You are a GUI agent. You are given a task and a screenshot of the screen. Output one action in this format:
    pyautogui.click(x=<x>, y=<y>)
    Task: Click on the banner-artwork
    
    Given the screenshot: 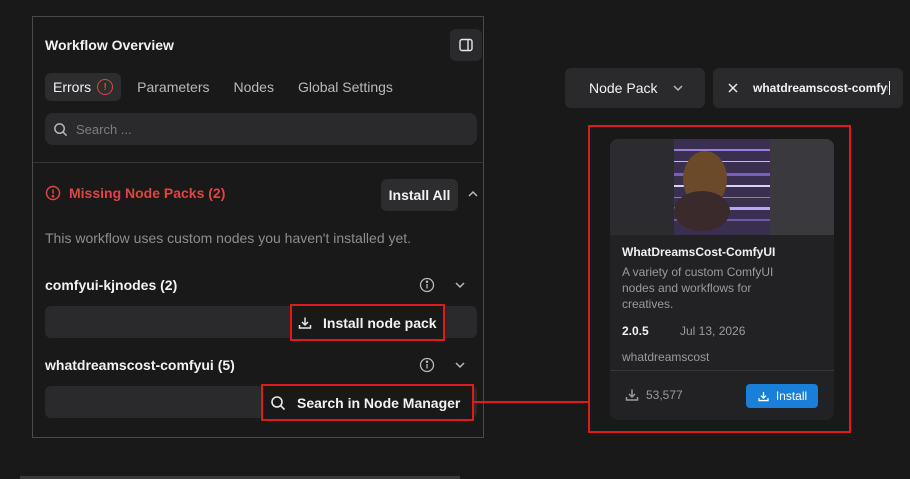 What is the action you would take?
    pyautogui.click(x=722, y=187)
    